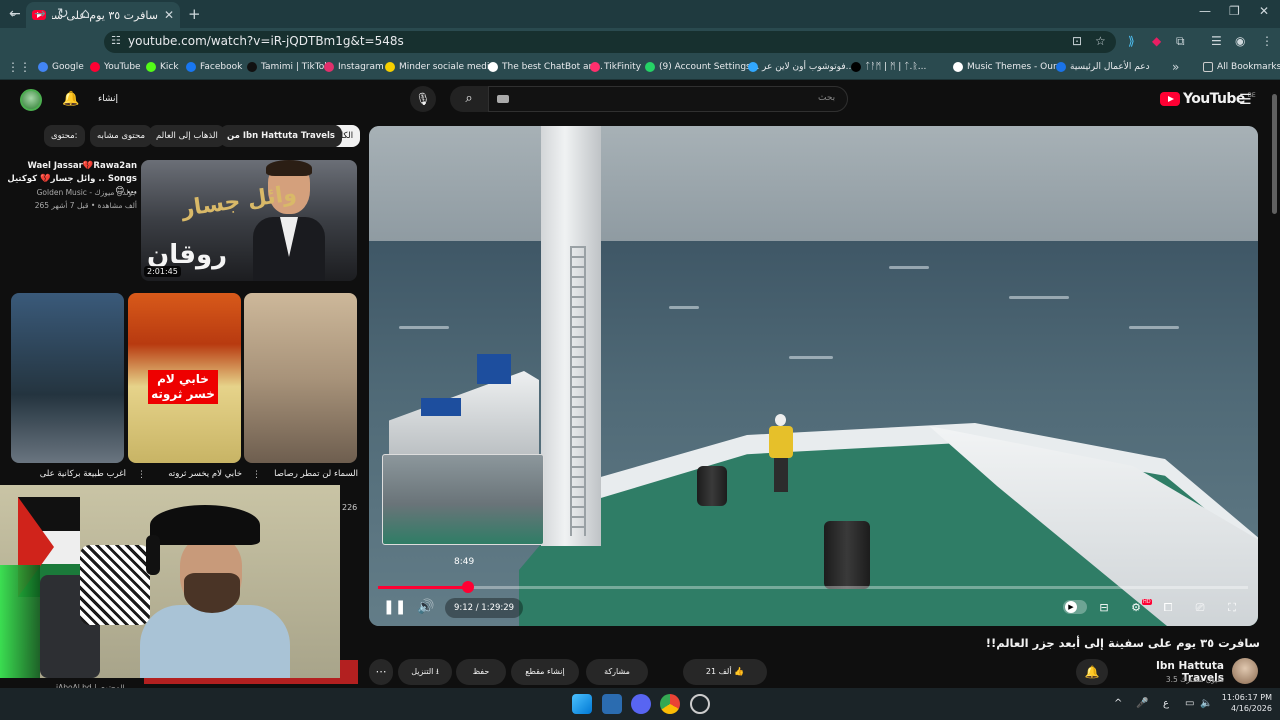  Describe the element at coordinates (192, 474) in the screenshot. I see `short-title-2: خابي لام يخسر ثروته` at that location.